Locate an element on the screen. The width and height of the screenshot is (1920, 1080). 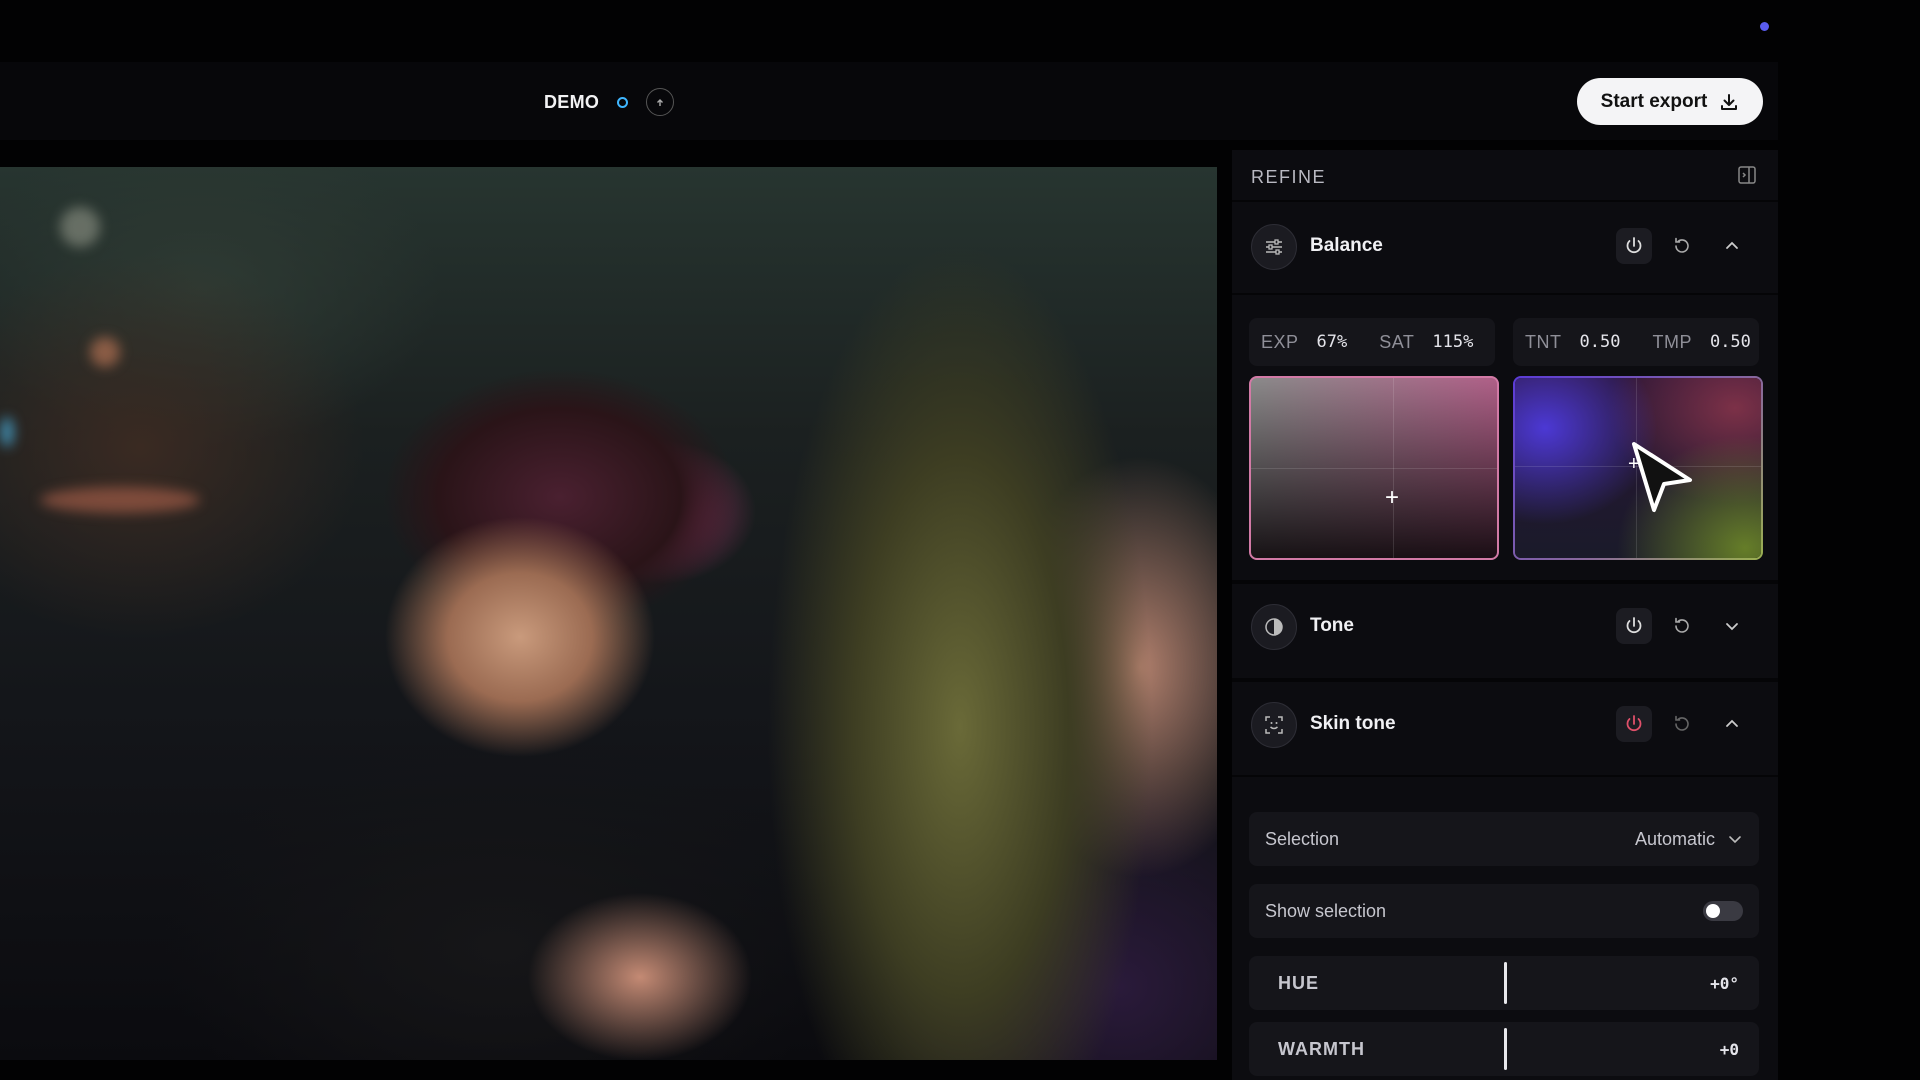
panel-collapse-icon is located at coordinates (1747, 177).